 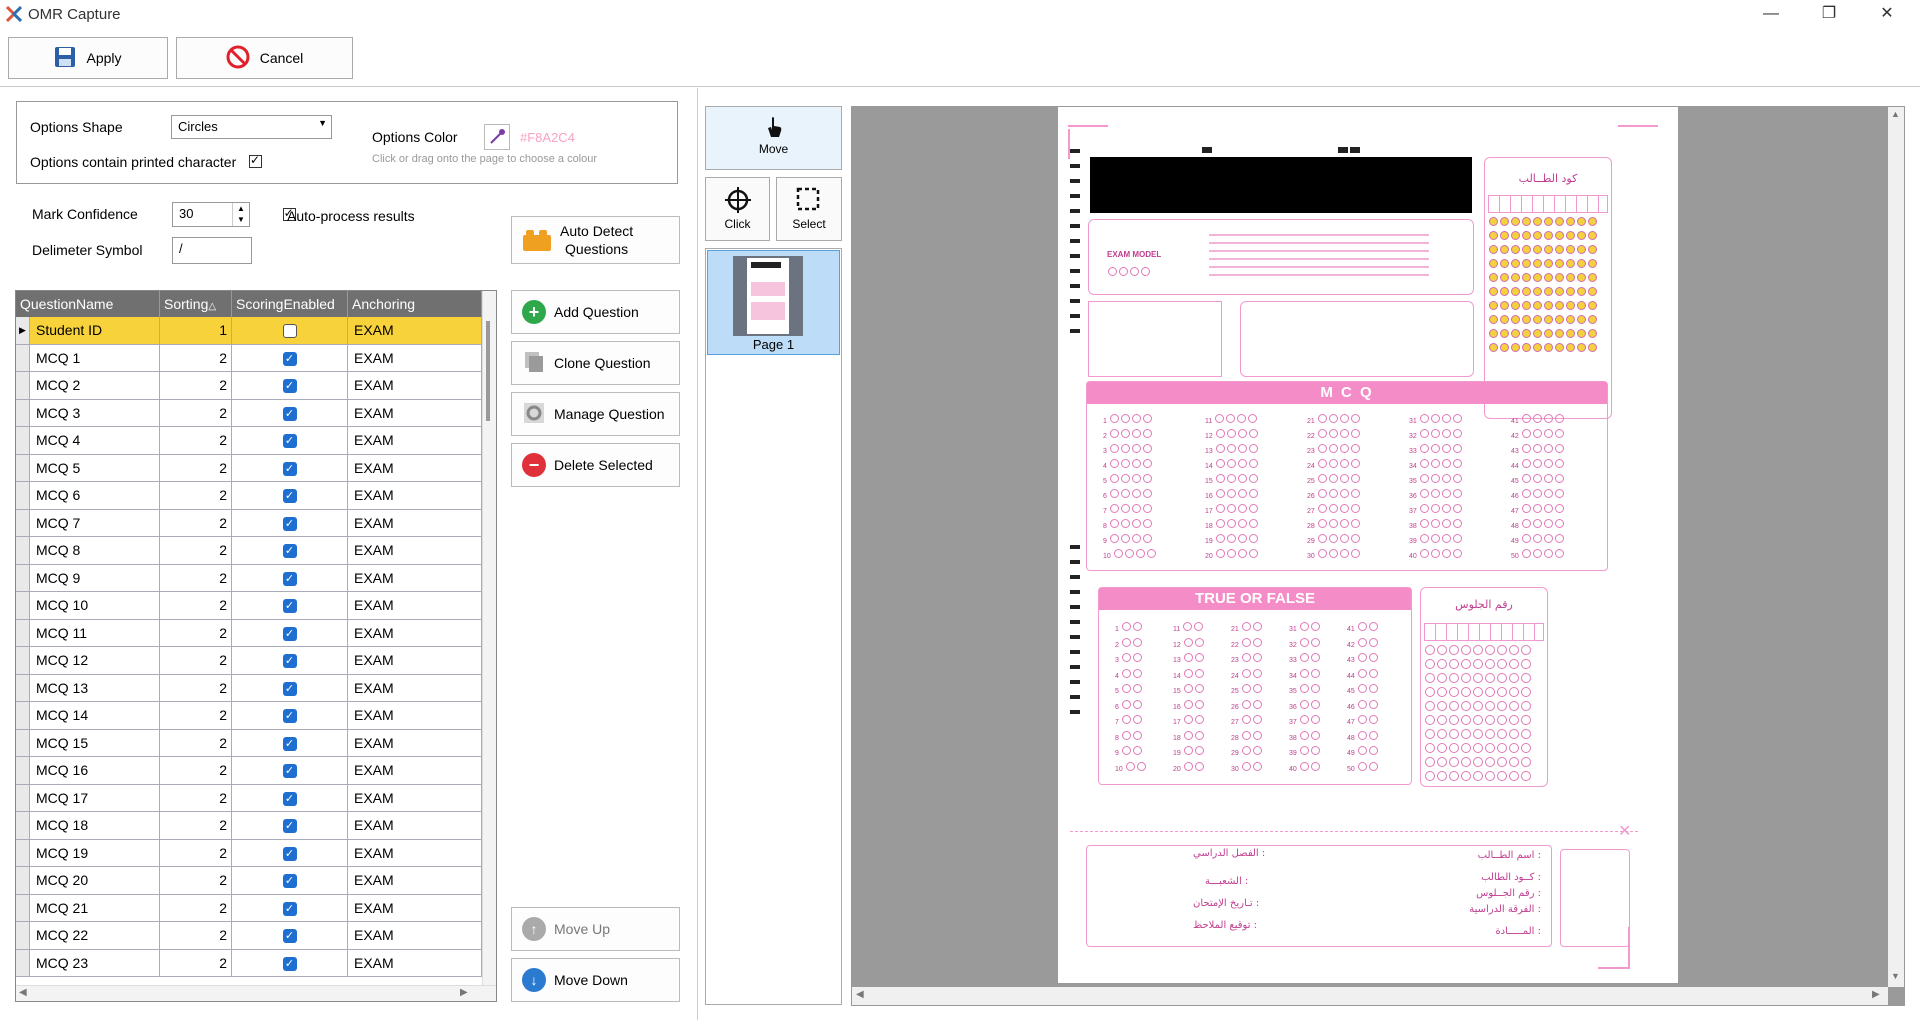 I want to click on table-row: MCQ 13 2 ✓ EXAM, so click(x=249, y=688).